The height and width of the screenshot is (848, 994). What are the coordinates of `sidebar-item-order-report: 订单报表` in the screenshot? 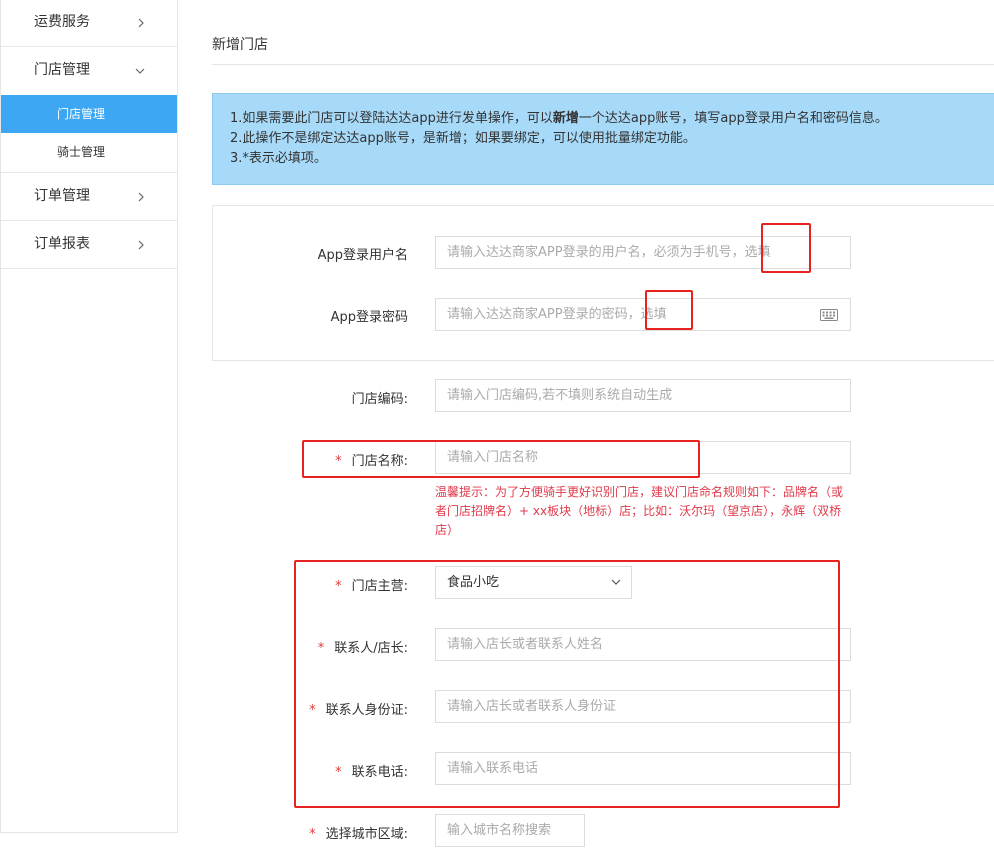 It's located at (89, 245).